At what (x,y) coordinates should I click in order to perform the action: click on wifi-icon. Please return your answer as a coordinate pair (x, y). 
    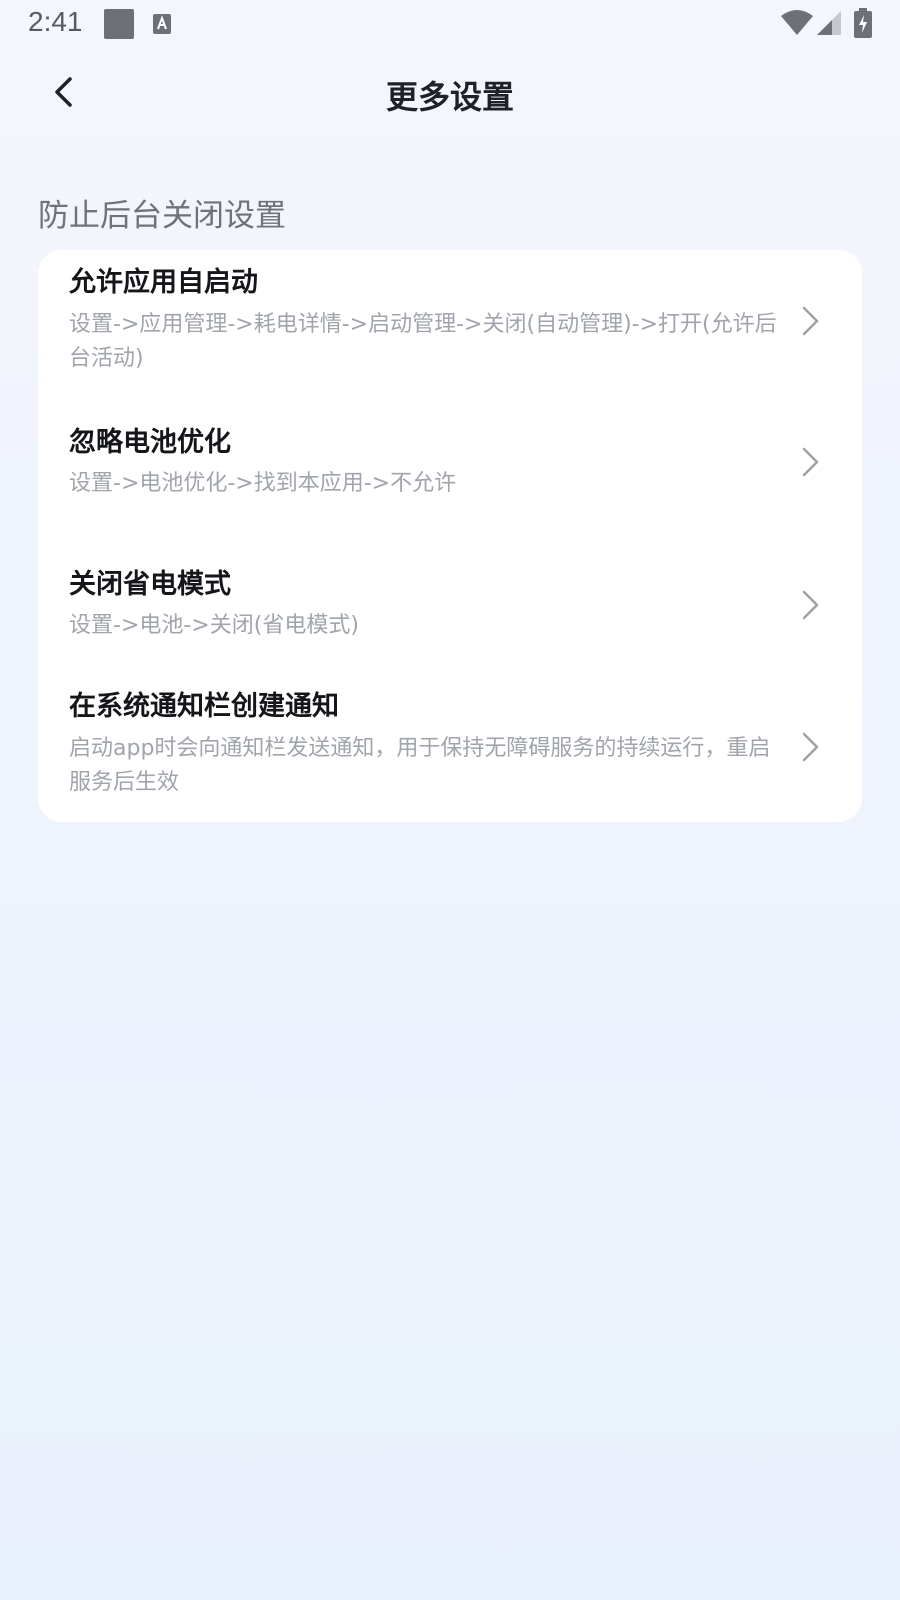
    Looking at the image, I should click on (797, 22).